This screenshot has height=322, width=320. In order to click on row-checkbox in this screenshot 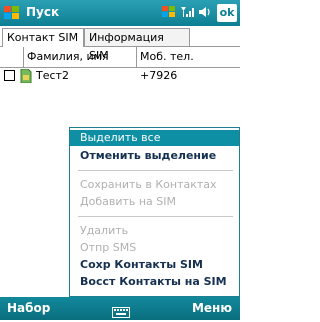, I will do `click(9, 75)`.